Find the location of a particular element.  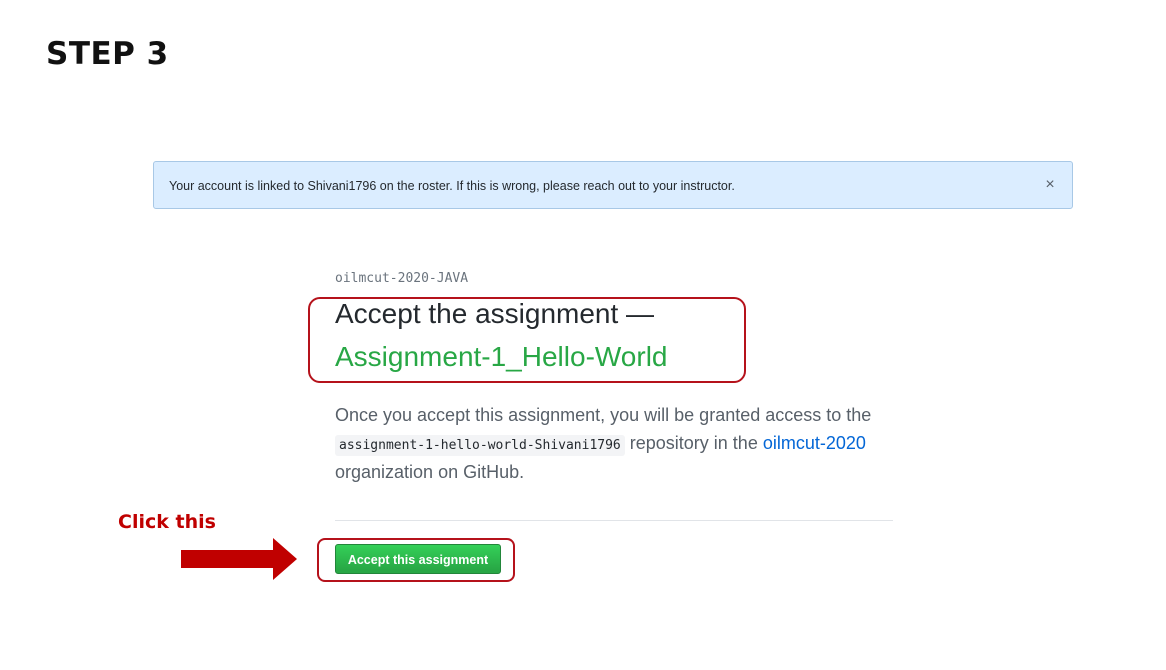

org-link: oilmcut-2020 is located at coordinates (814, 443).